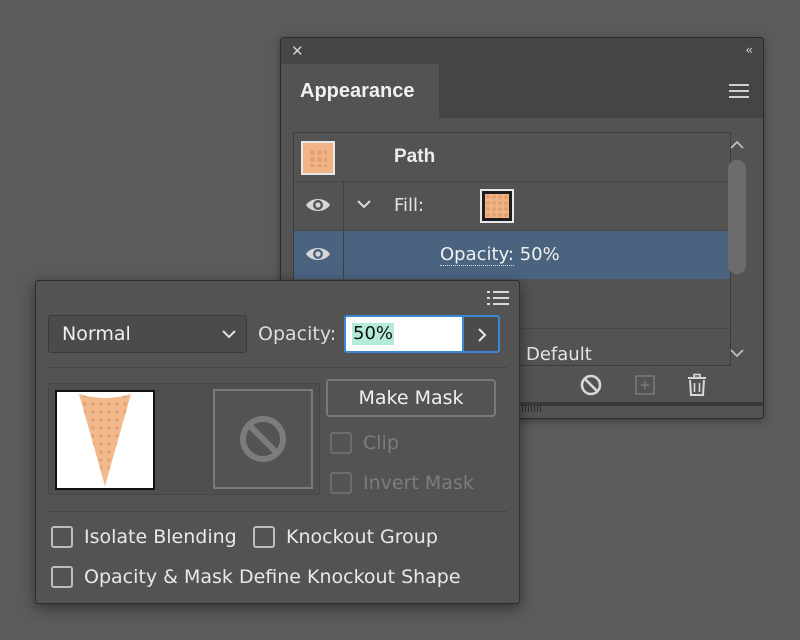 The width and height of the screenshot is (800, 640). I want to click on fill-row: Fill:, so click(512, 206).